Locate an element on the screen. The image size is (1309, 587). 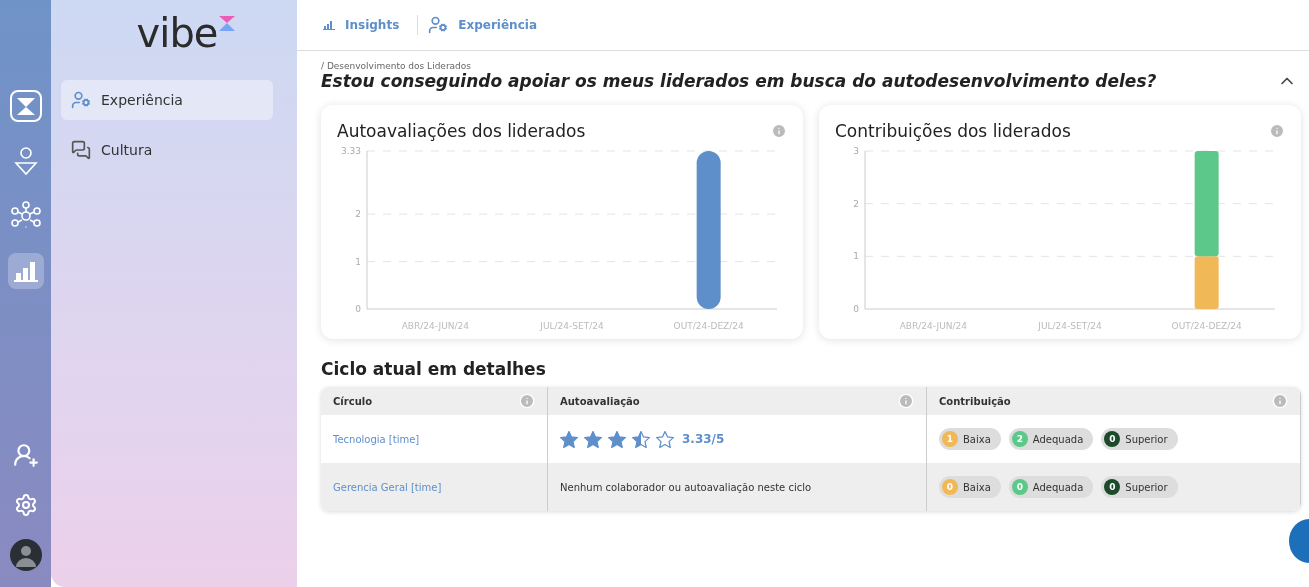
breadcrumb-link: Insights is located at coordinates (365, 25).